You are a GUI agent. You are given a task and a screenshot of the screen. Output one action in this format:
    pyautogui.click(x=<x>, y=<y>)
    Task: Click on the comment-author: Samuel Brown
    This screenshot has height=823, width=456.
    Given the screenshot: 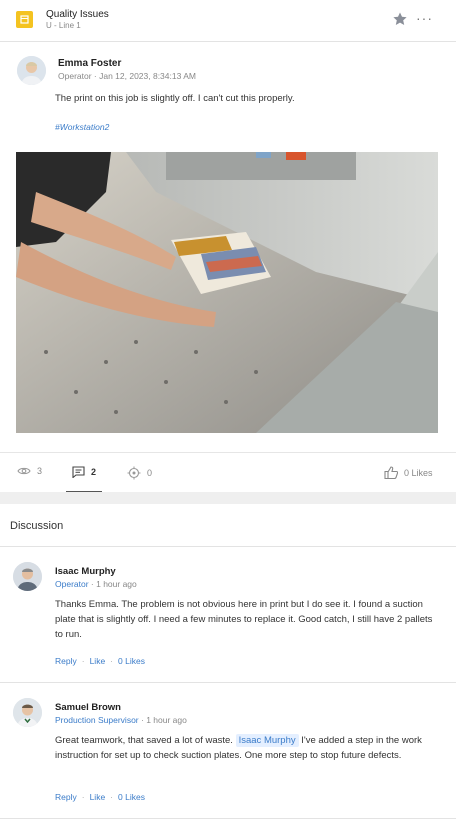 What is the action you would take?
    pyautogui.click(x=88, y=707)
    